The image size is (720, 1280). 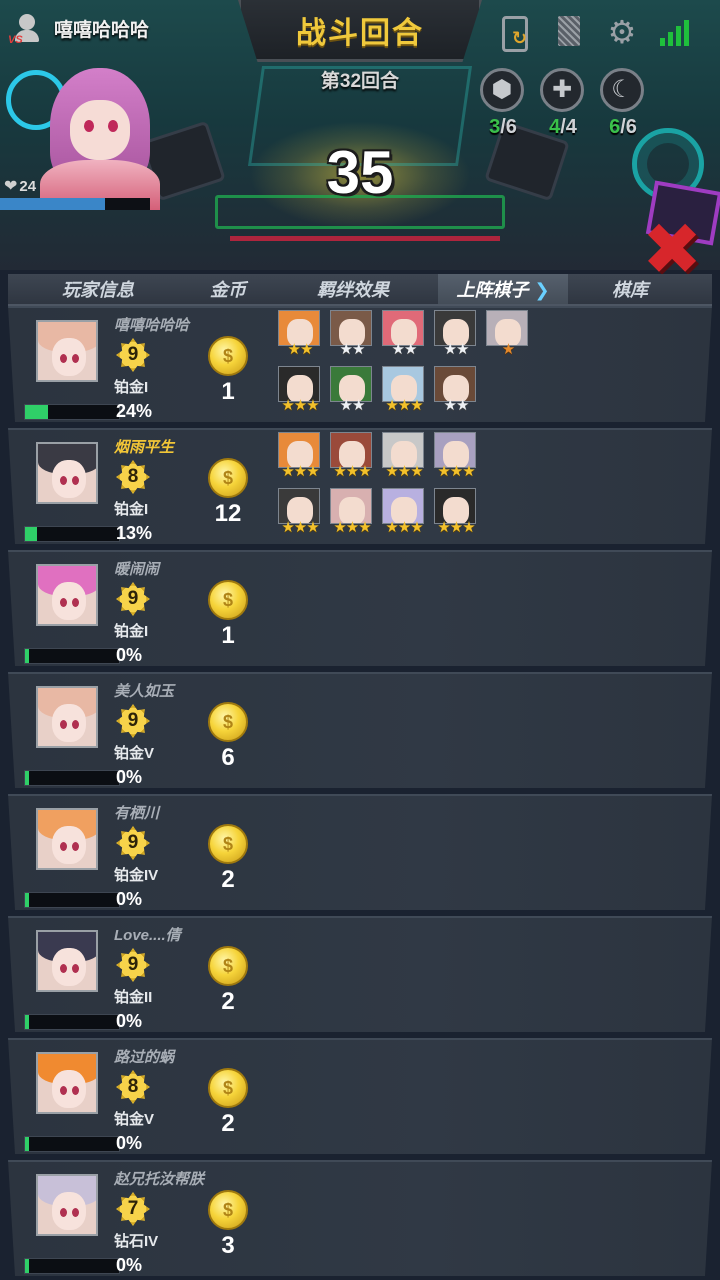 What do you see at coordinates (144, 691) in the screenshot?
I see `player-name: 美人如玉` at bounding box center [144, 691].